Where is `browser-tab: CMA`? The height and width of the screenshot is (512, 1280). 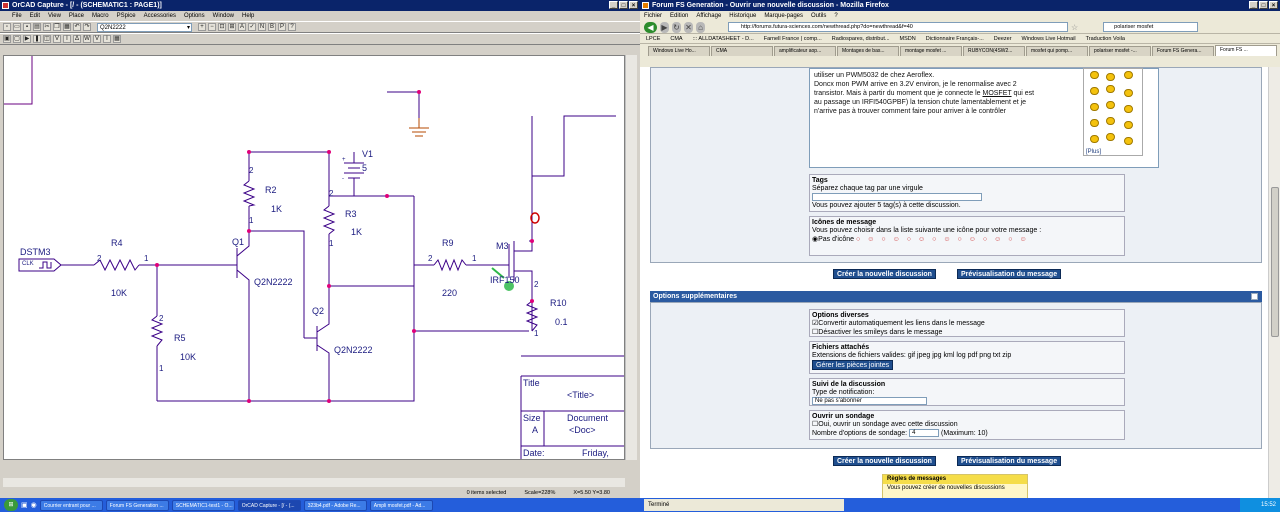 browser-tab: CMA is located at coordinates (742, 51).